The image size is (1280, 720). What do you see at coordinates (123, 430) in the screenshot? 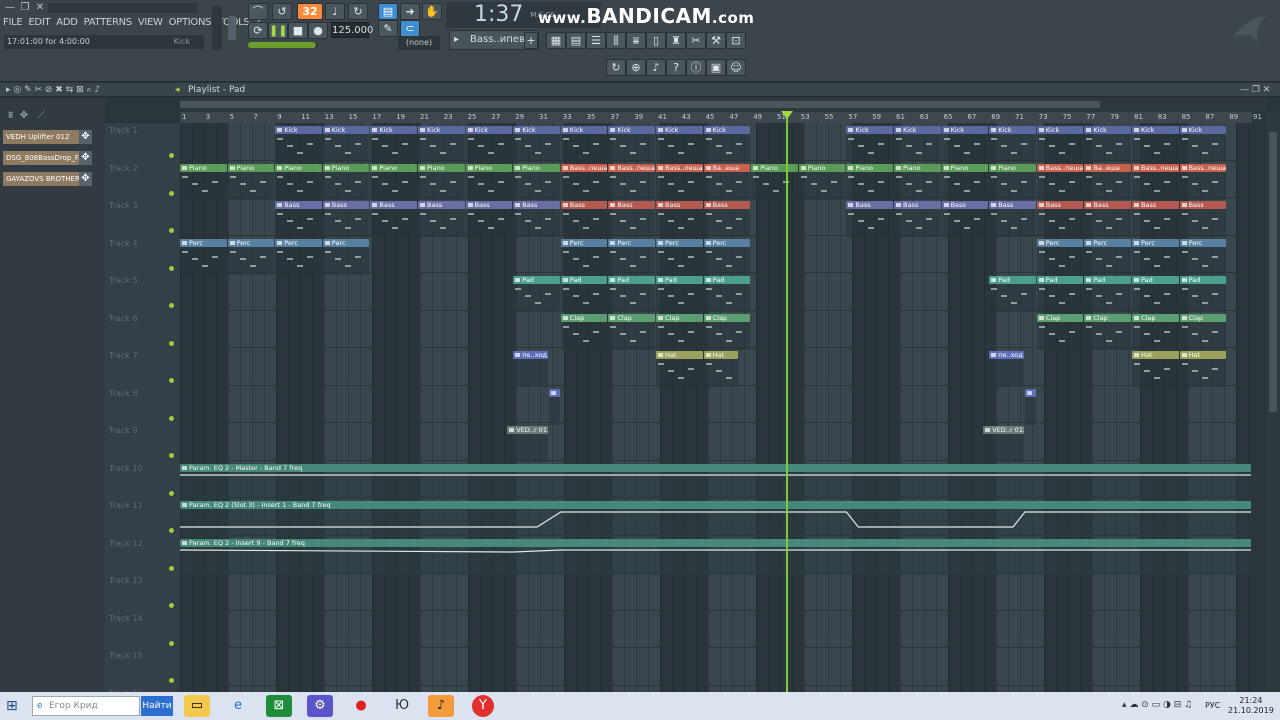
I see `track-label: Track 9` at bounding box center [123, 430].